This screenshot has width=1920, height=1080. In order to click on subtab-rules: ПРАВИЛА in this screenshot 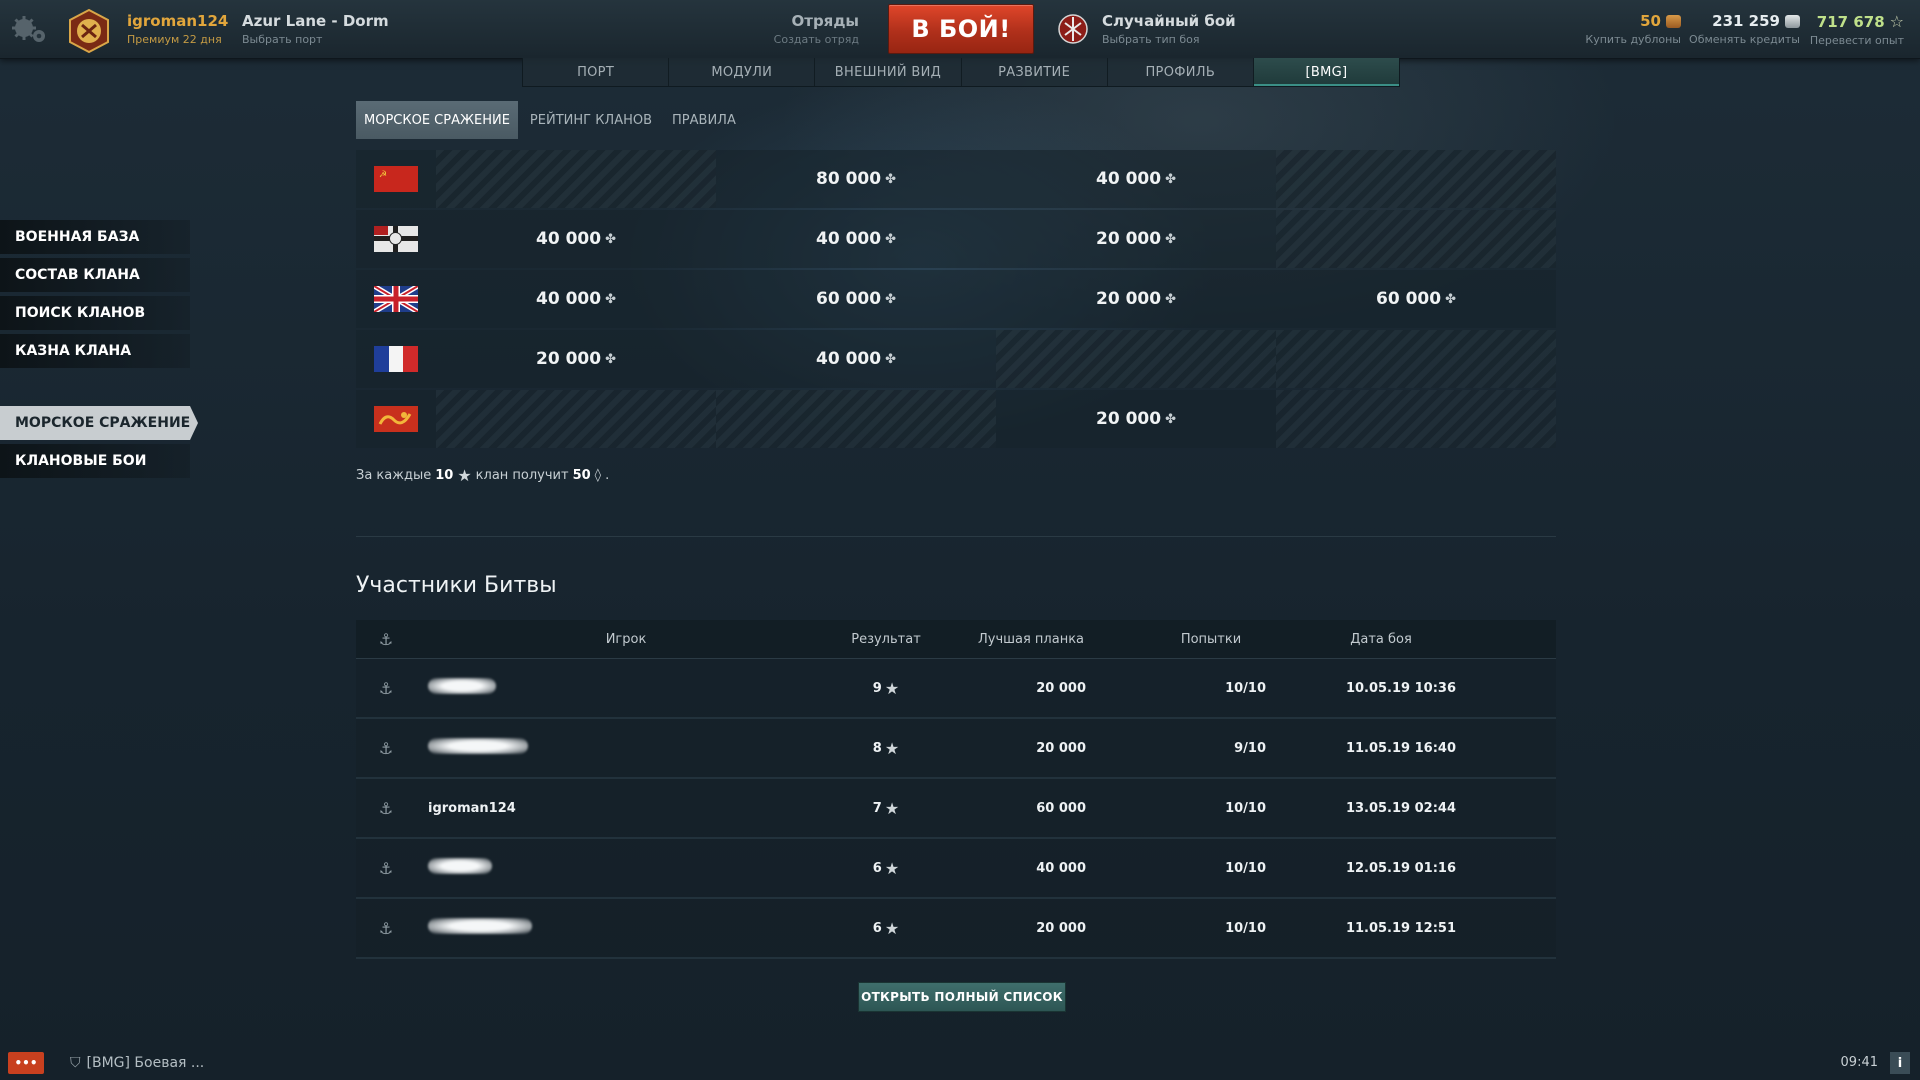, I will do `click(704, 120)`.